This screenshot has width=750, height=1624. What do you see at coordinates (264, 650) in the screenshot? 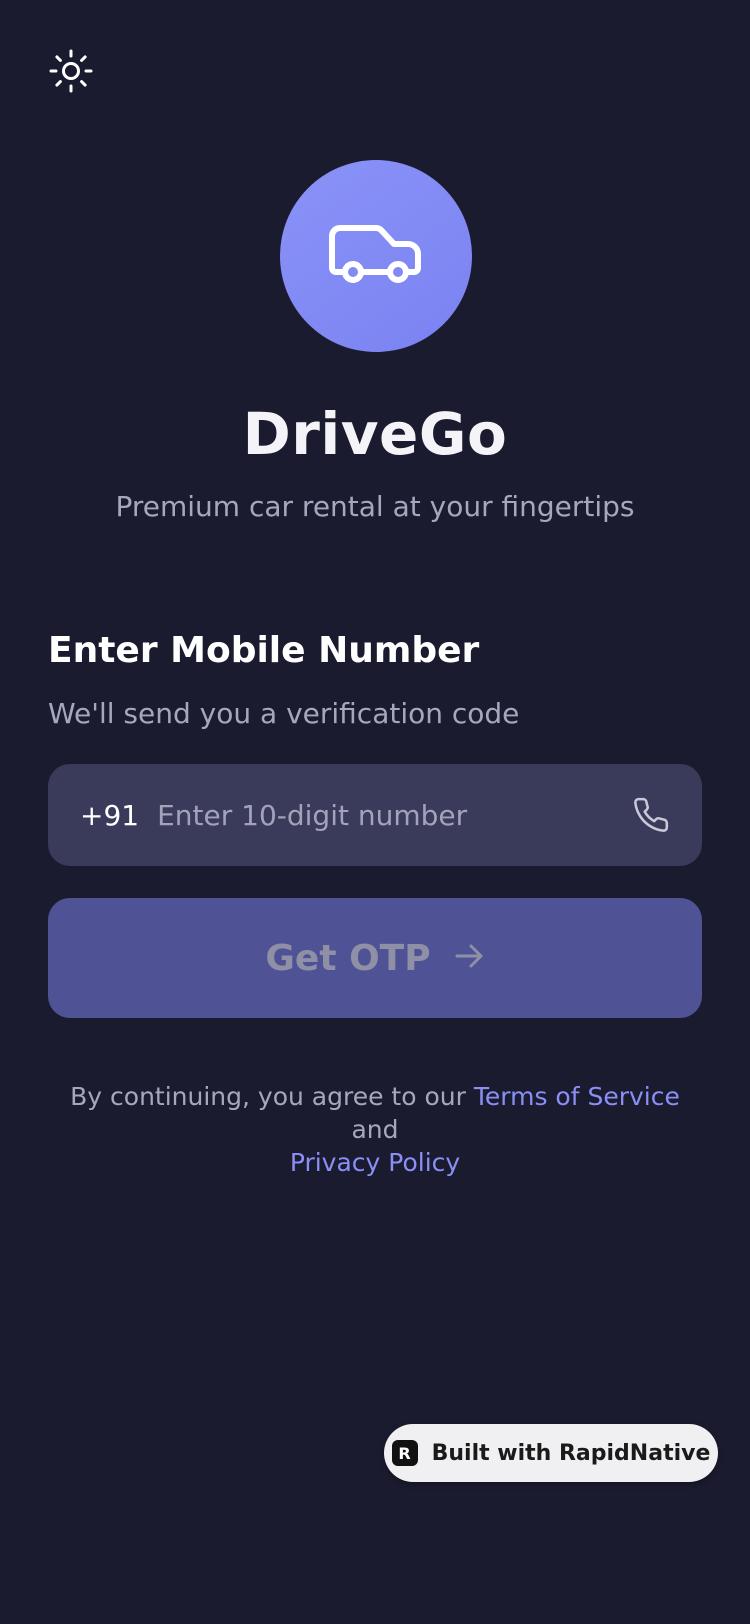
I see `login-title: Enter Mobile Number` at bounding box center [264, 650].